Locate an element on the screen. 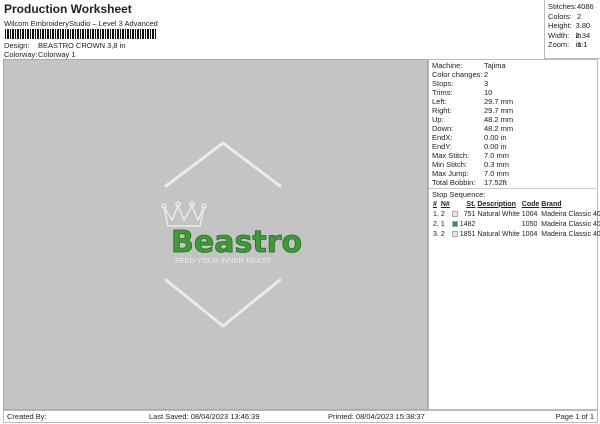 The width and height of the screenshot is (600, 424). printed: Printed: 08/04/2023 15:38:37 is located at coordinates (376, 416).